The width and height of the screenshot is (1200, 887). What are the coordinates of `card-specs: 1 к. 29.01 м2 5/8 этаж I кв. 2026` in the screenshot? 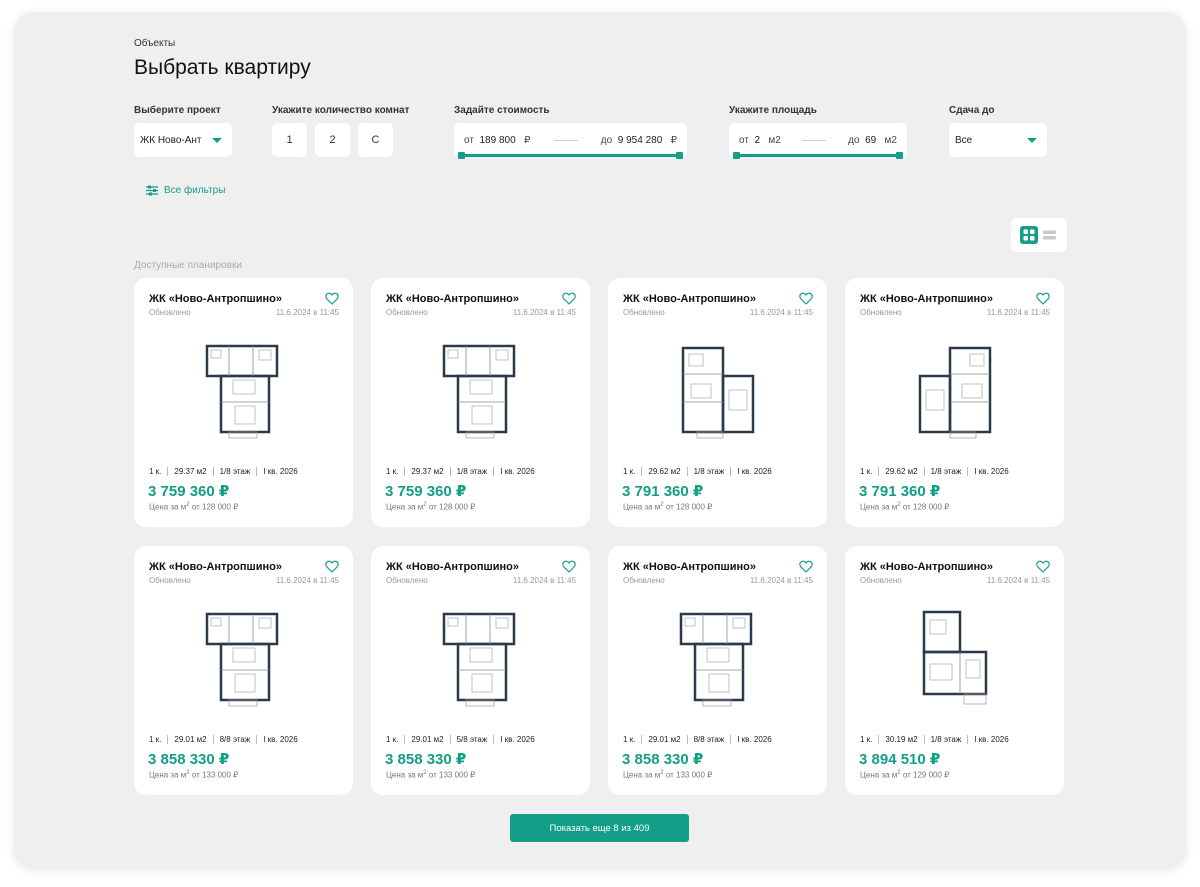 It's located at (460, 739).